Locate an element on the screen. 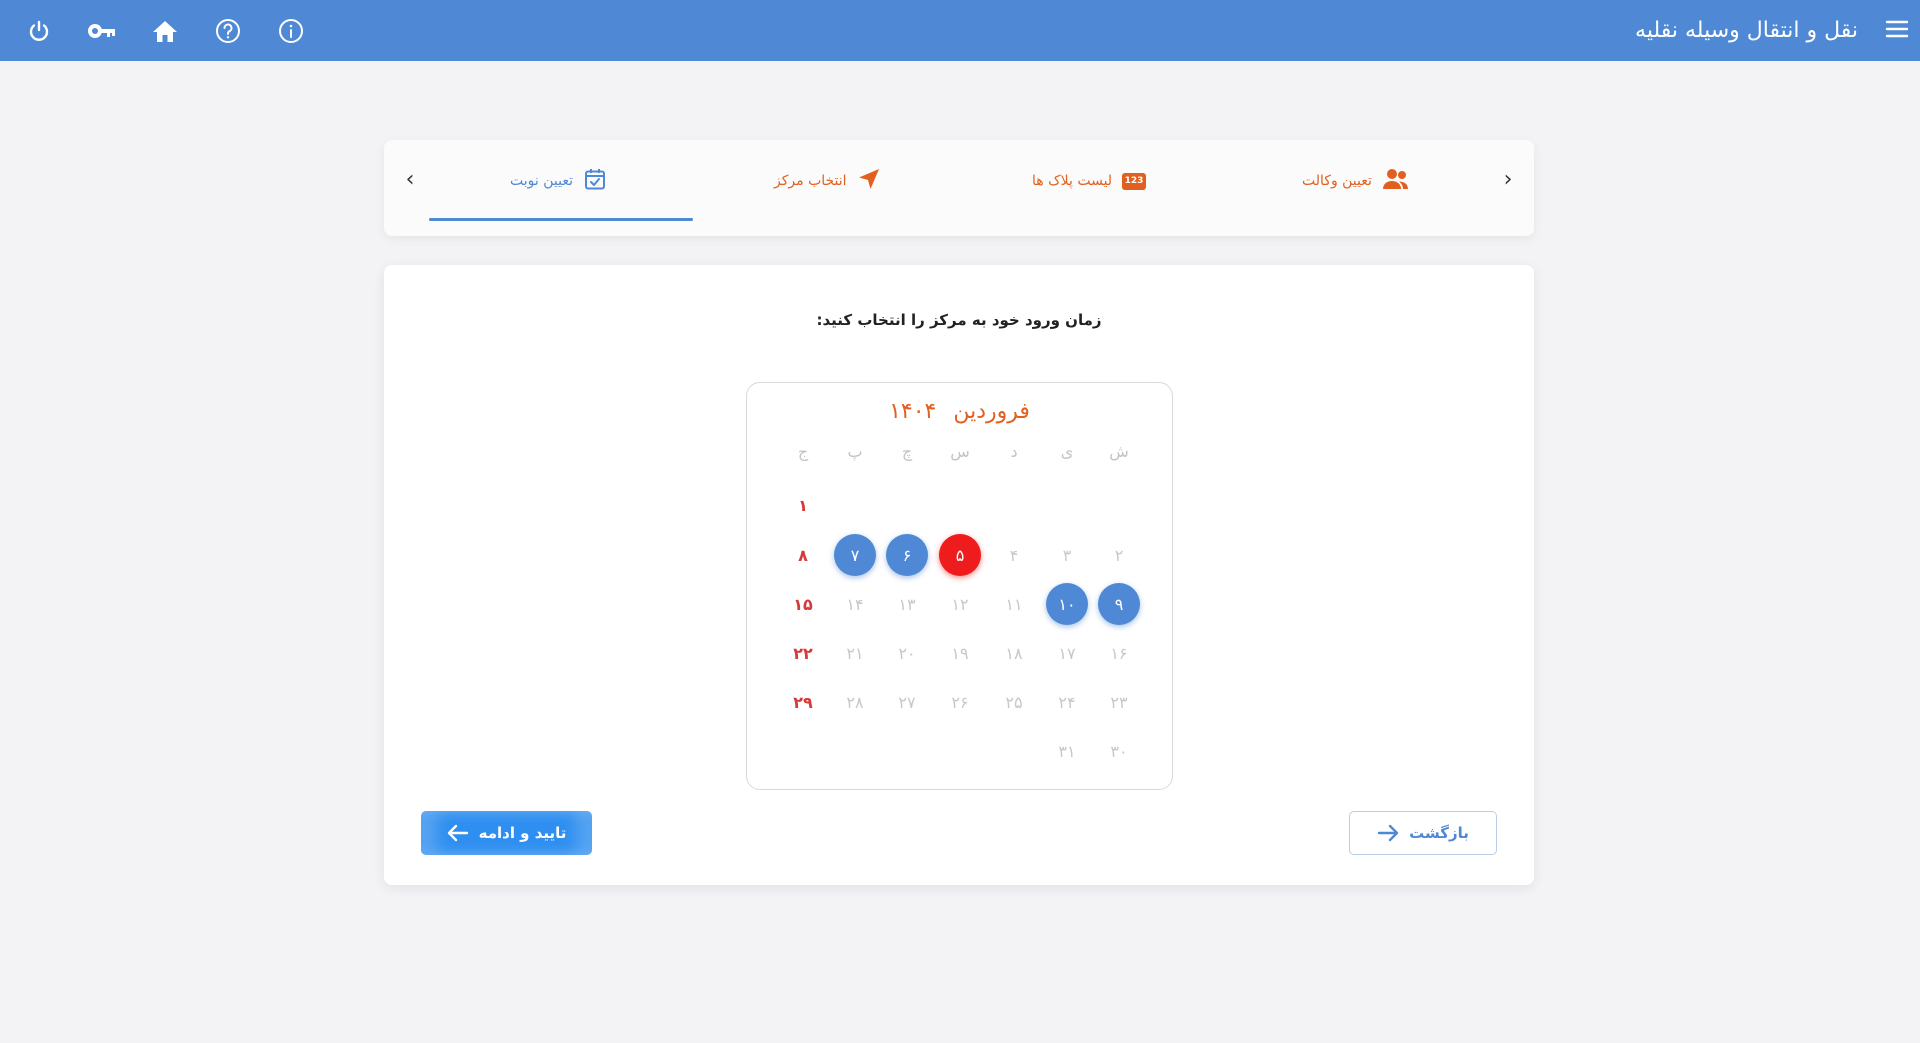  available-day: ۱۰ is located at coordinates (1067, 604).